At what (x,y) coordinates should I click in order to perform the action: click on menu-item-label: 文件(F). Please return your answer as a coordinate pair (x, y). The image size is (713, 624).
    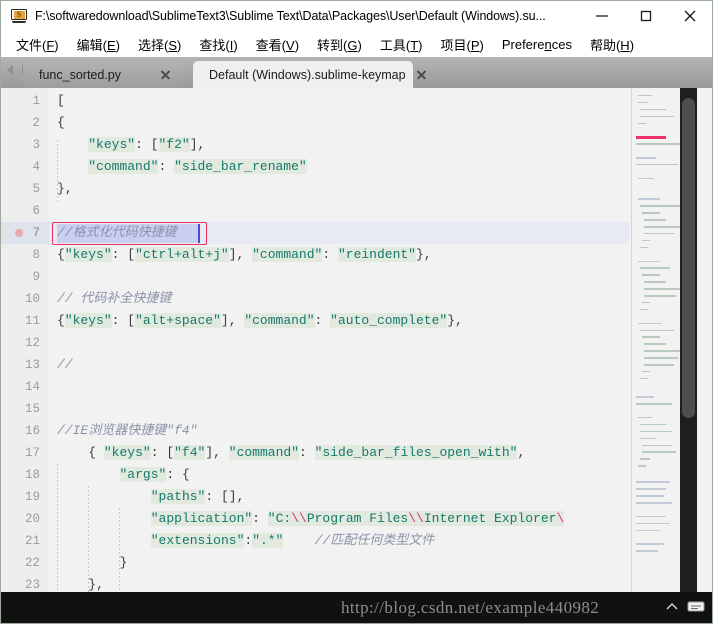
    Looking at the image, I should click on (37, 45).